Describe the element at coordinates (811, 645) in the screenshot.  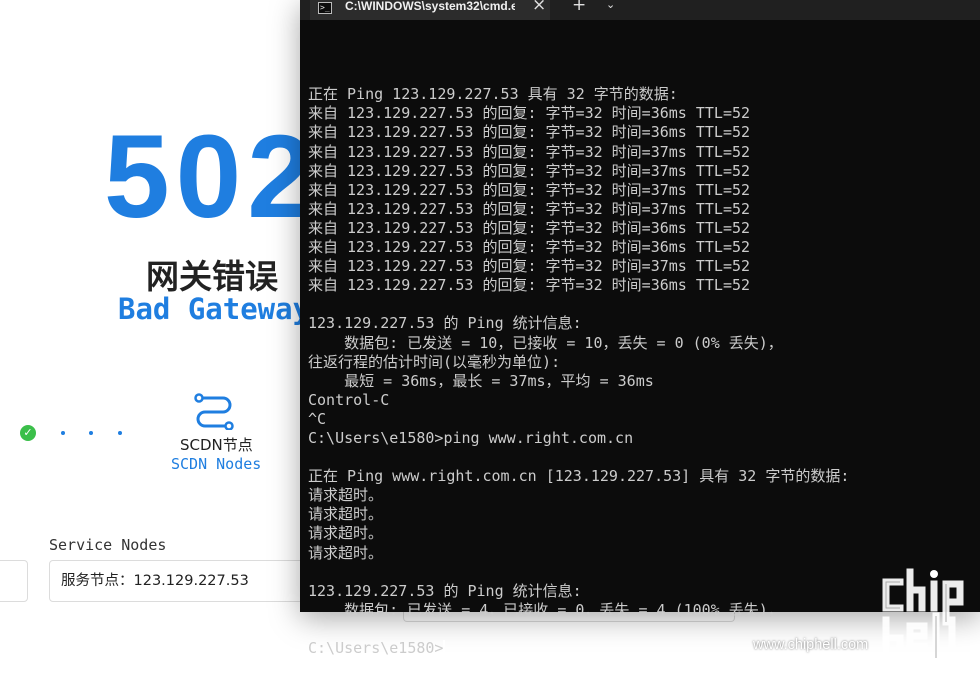
I see `watermark-url: www.chiphell.com` at that location.